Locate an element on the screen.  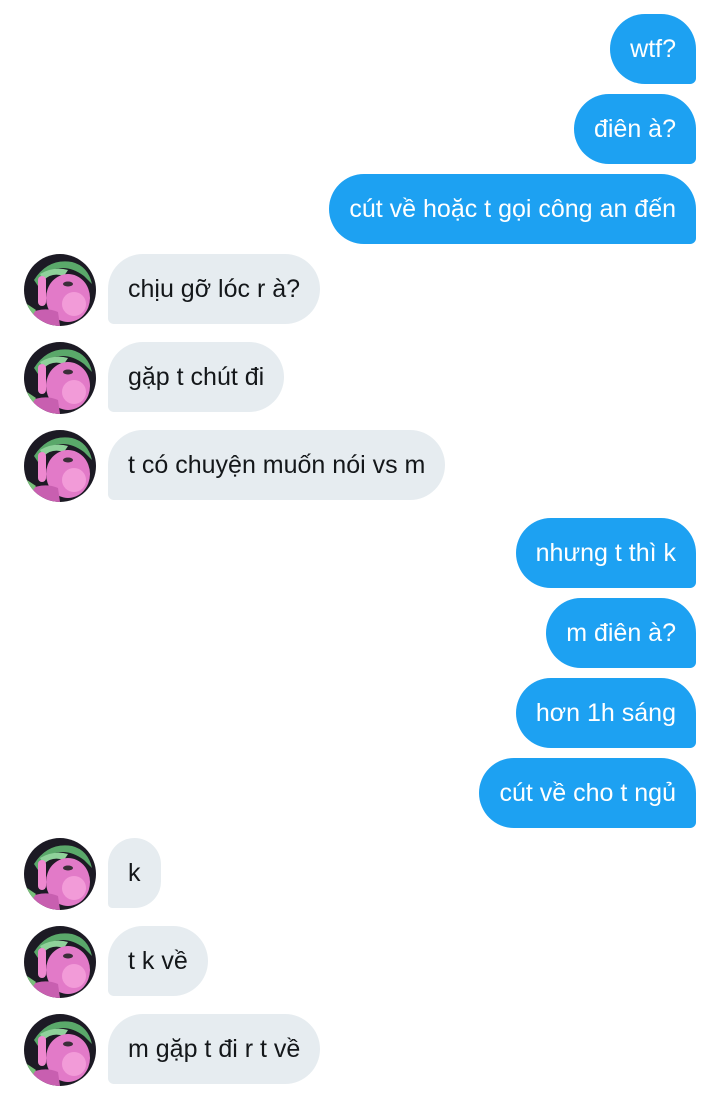
message-bubble-incoming: chịu gỡ lóc r à? is located at coordinates (214, 289).